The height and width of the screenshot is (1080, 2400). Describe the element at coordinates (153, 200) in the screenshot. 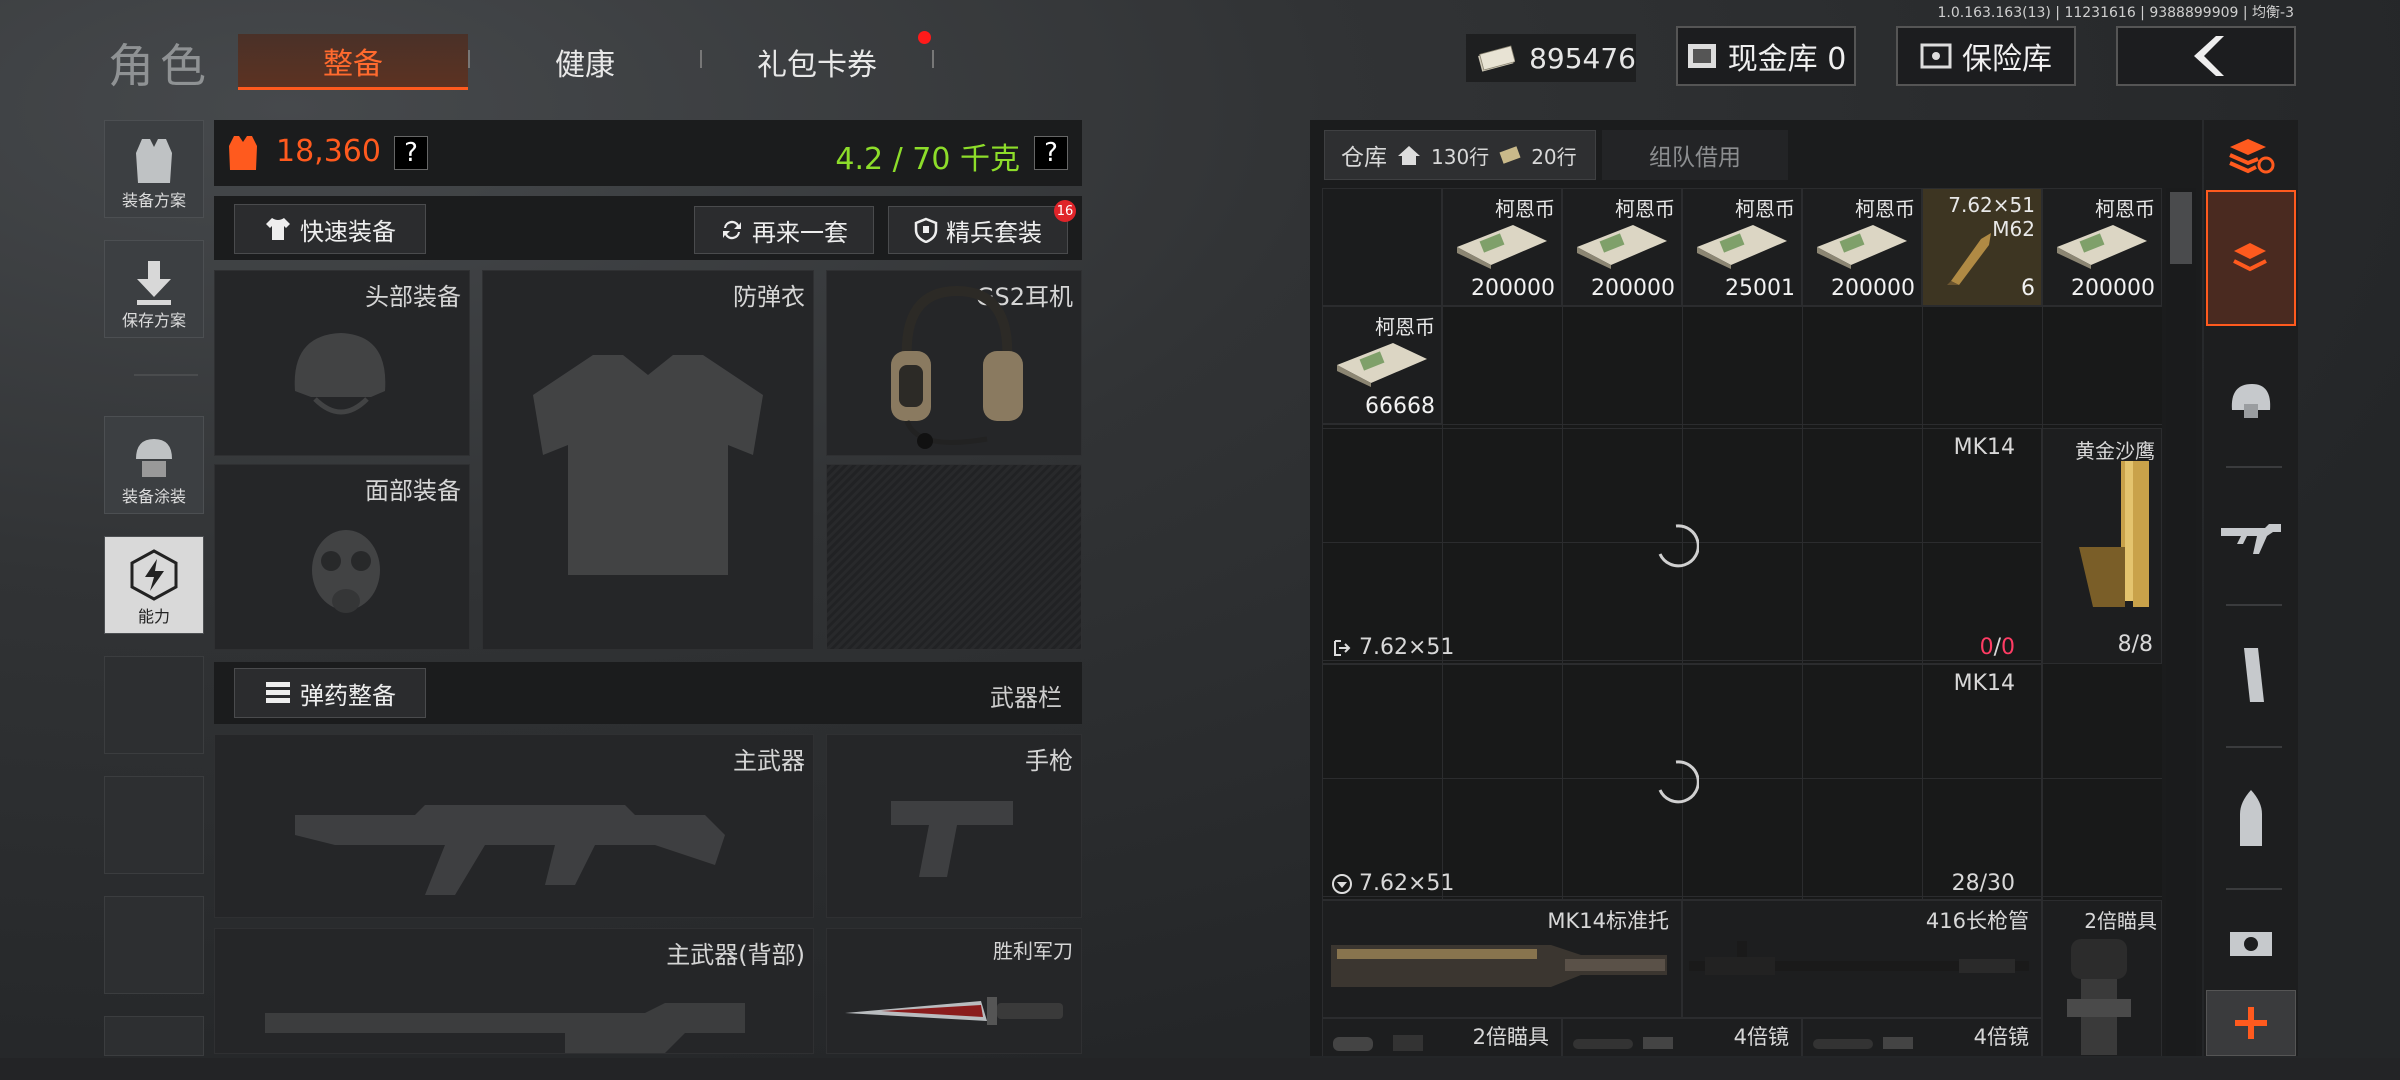

I see `loadout-plan-label: 装备方案` at that location.